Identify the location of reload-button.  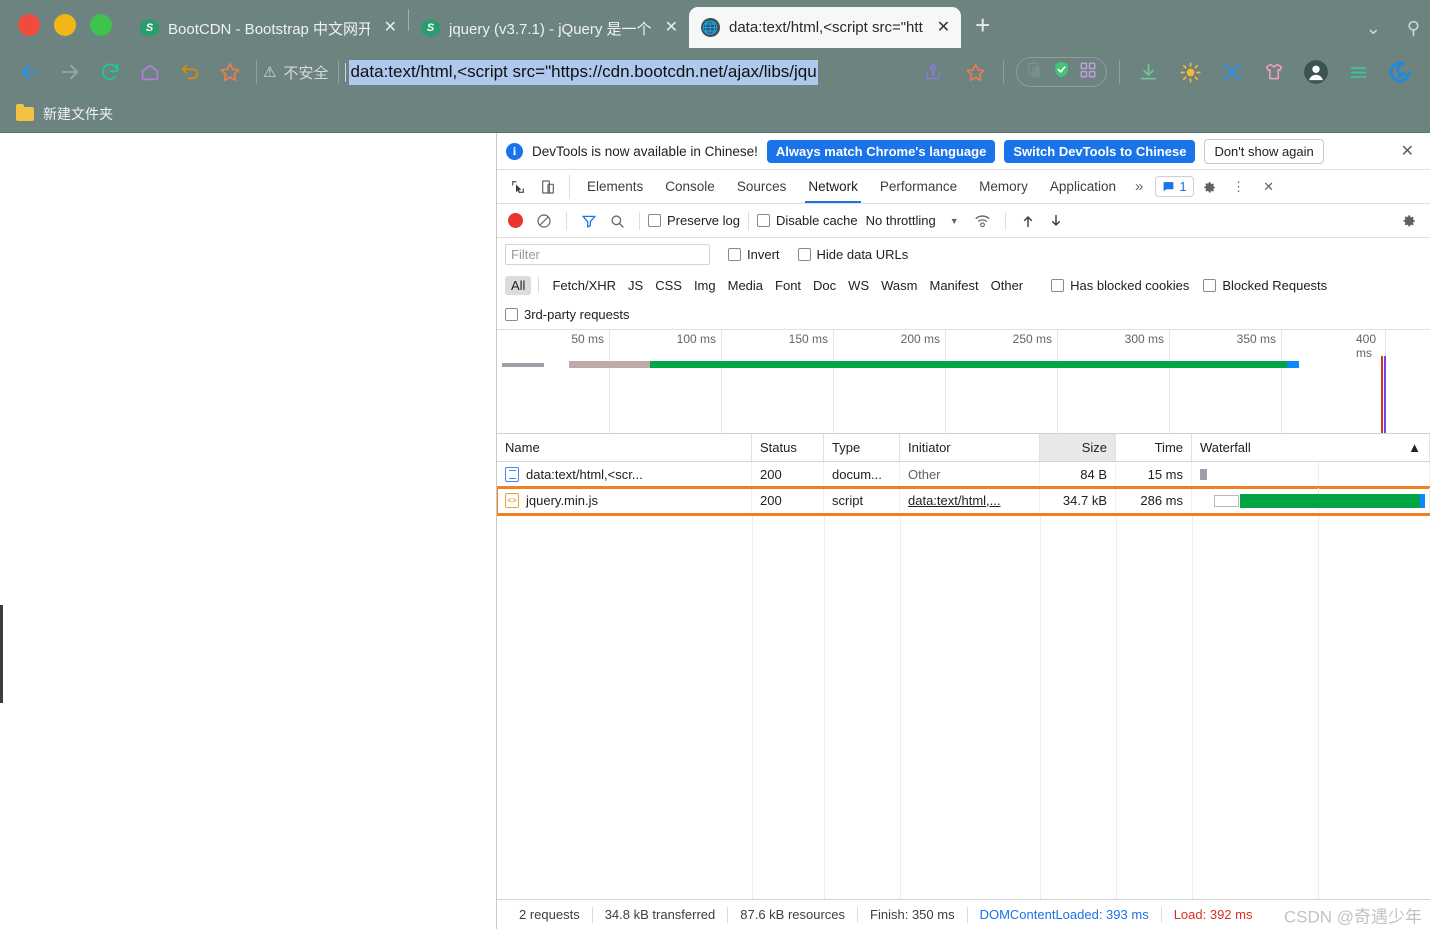
(110, 72).